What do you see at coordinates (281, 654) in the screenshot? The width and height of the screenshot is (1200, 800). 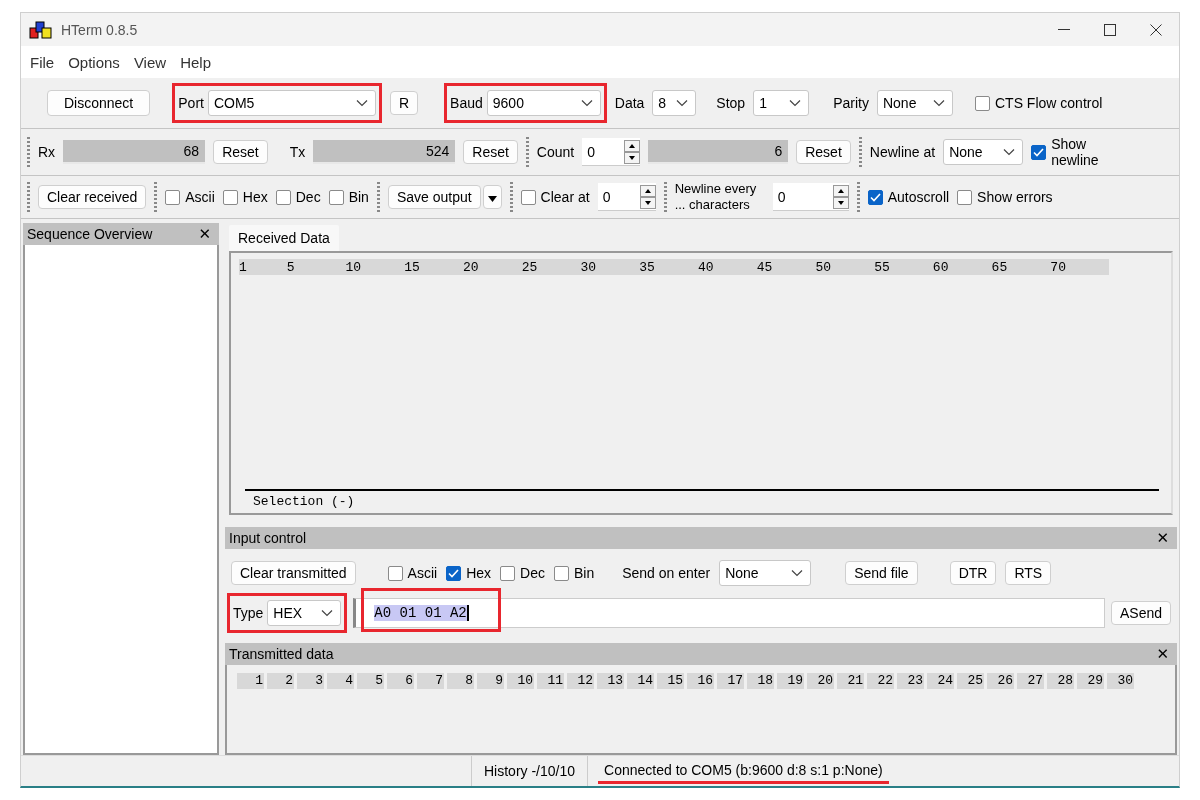 I see `panel-title: Transmitted data` at bounding box center [281, 654].